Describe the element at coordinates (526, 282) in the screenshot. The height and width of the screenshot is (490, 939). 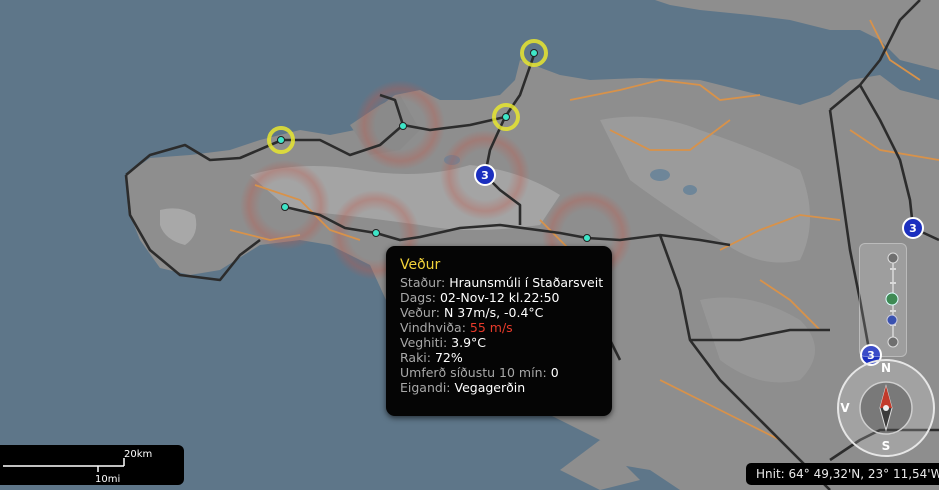
I see `location-value: Hraunsmúli í Staðarsveit` at that location.